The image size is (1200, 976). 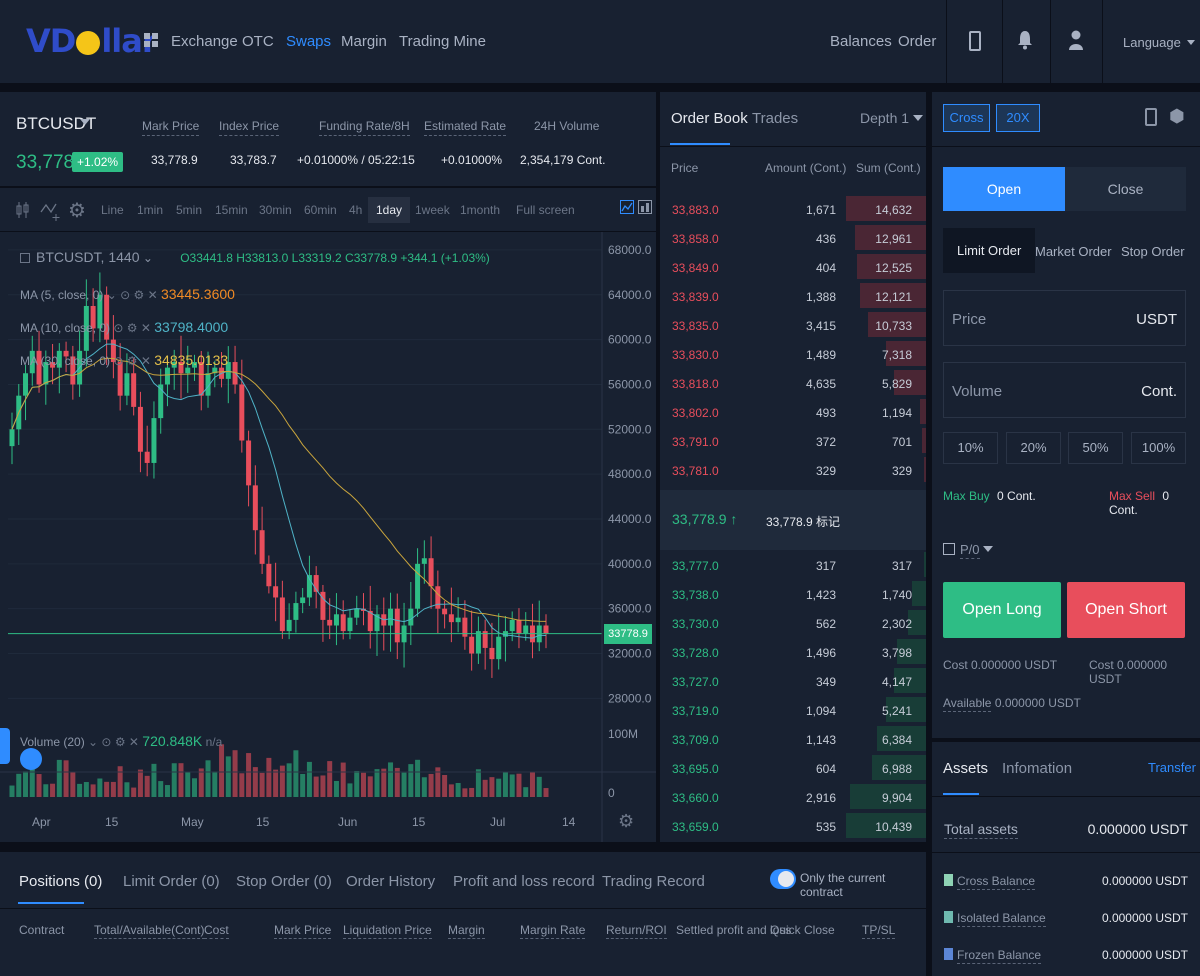 What do you see at coordinates (1153, 251) in the screenshot?
I see `stop-order-tab: Stop Order` at bounding box center [1153, 251].